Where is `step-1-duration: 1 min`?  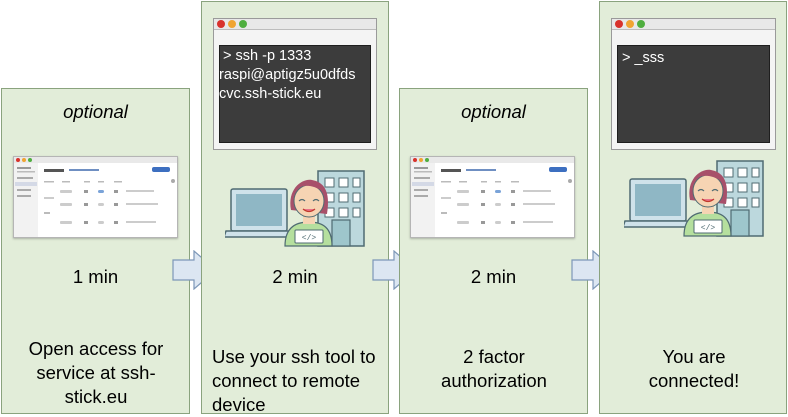
step-1-duration: 1 min is located at coordinates (95, 276).